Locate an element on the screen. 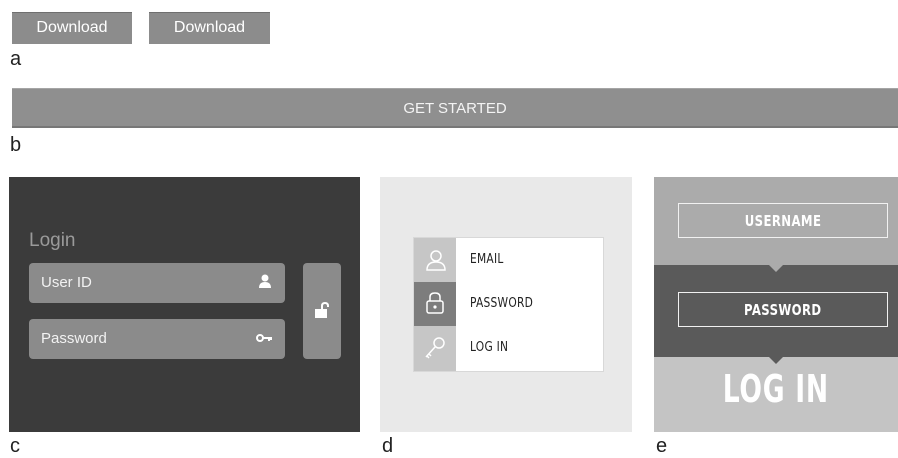  password-row: PASSWORD is located at coordinates (501, 303).